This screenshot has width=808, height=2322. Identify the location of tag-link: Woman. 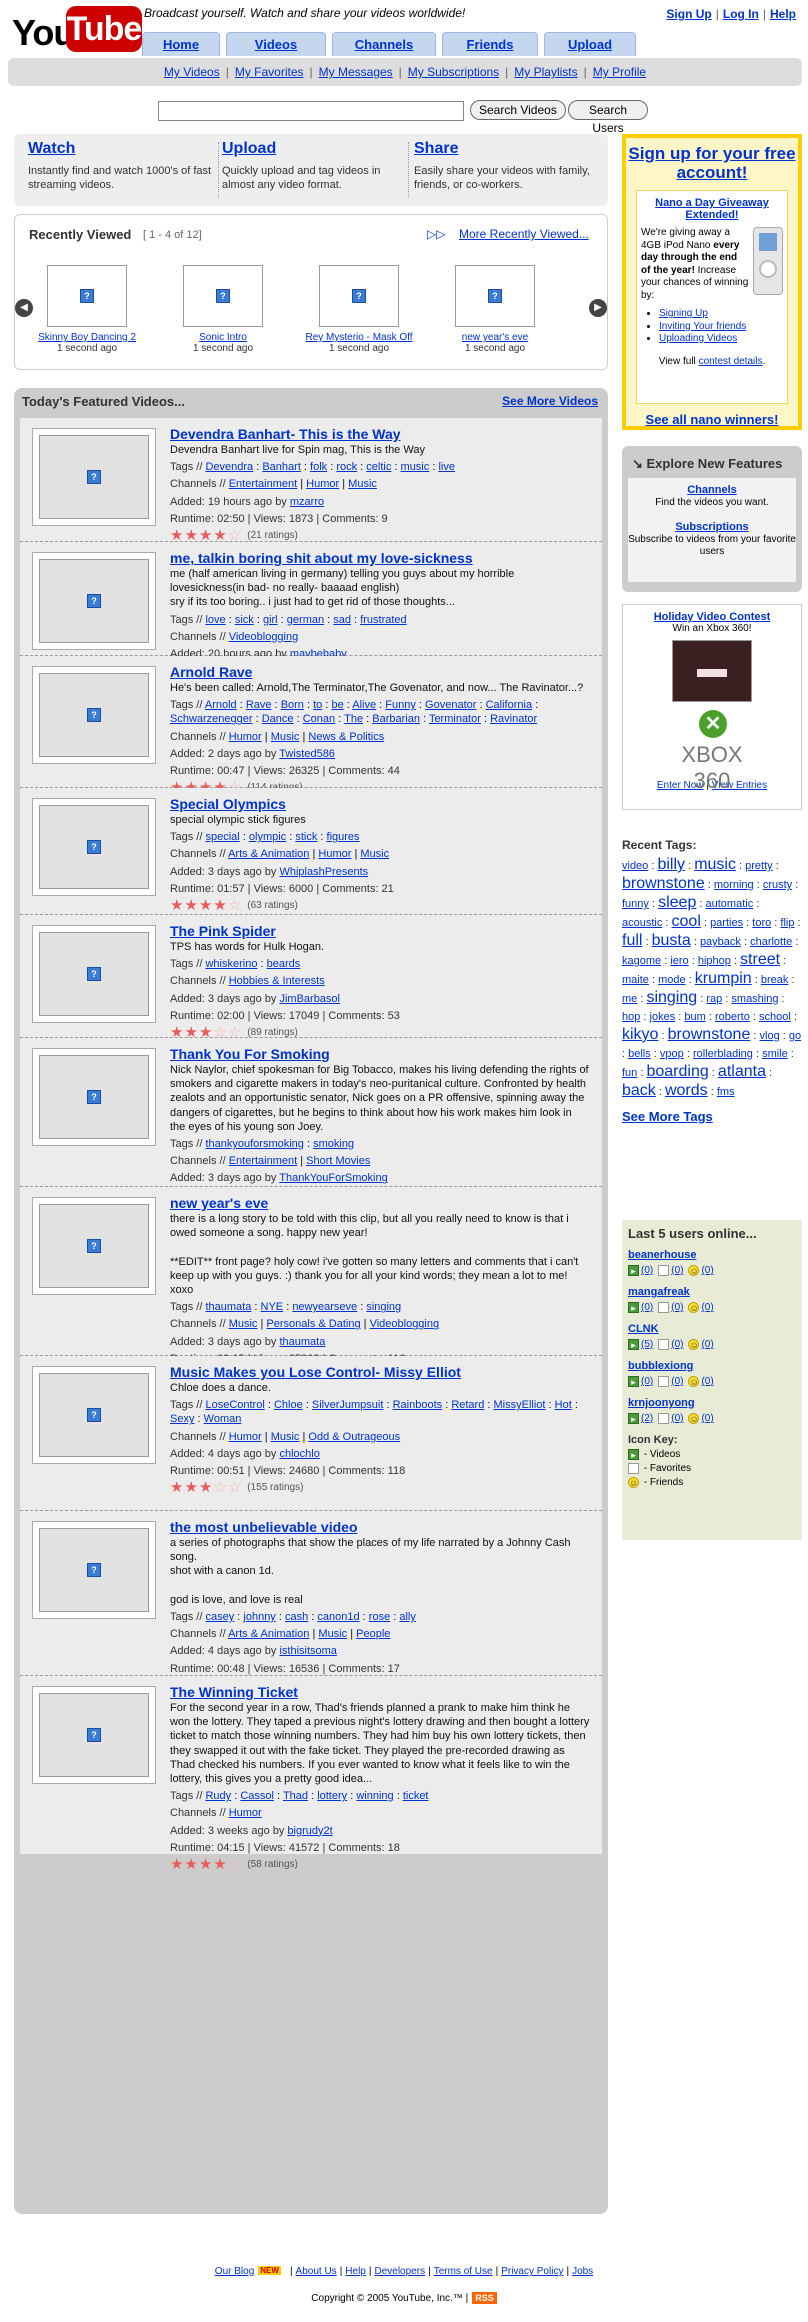
(223, 1419).